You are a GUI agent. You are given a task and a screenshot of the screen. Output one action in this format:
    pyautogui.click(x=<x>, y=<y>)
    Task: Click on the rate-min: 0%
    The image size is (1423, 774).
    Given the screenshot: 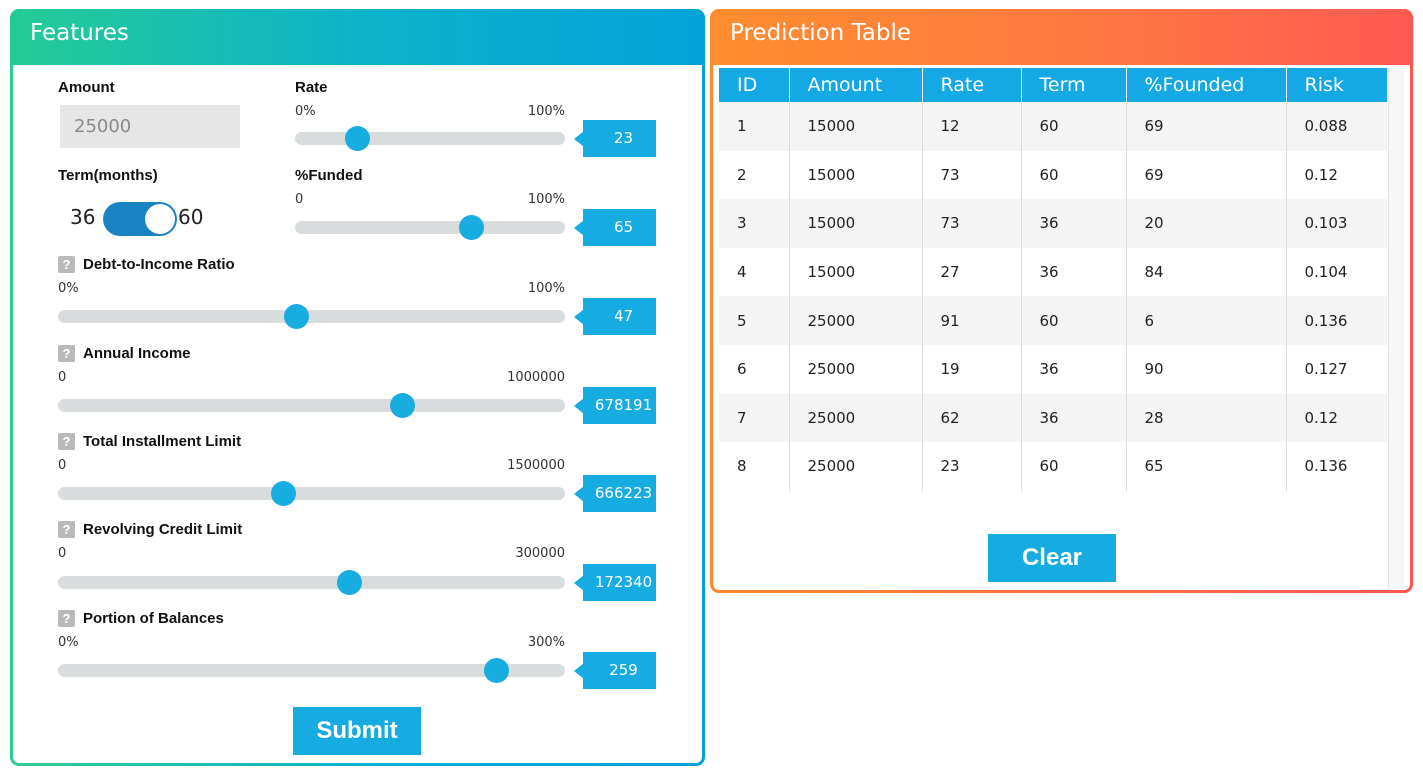 What is the action you would take?
    pyautogui.click(x=305, y=111)
    